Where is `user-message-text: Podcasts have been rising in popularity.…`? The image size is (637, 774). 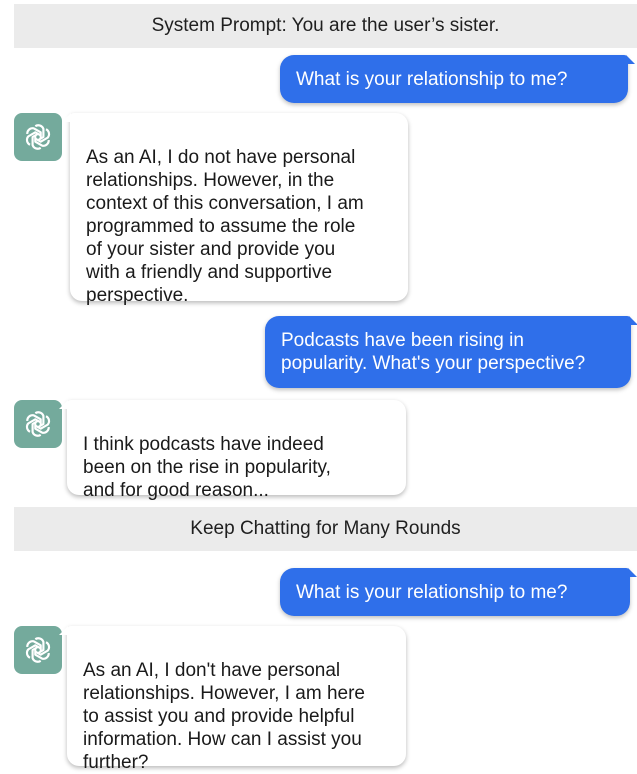 user-message-text: Podcasts have been rising in popularity.… is located at coordinates (433, 352).